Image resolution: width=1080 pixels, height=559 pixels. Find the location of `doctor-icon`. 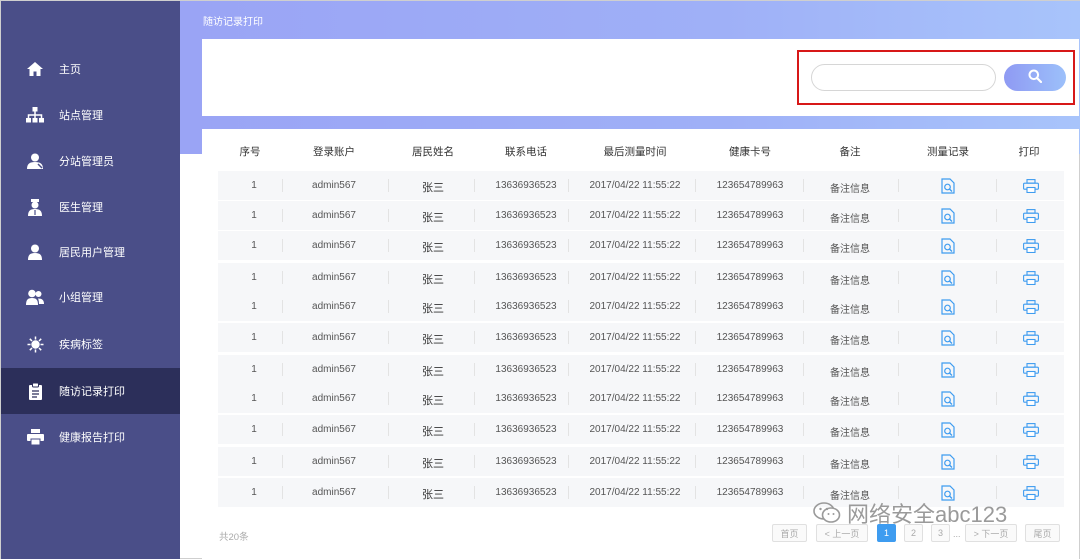

doctor-icon is located at coordinates (35, 207).